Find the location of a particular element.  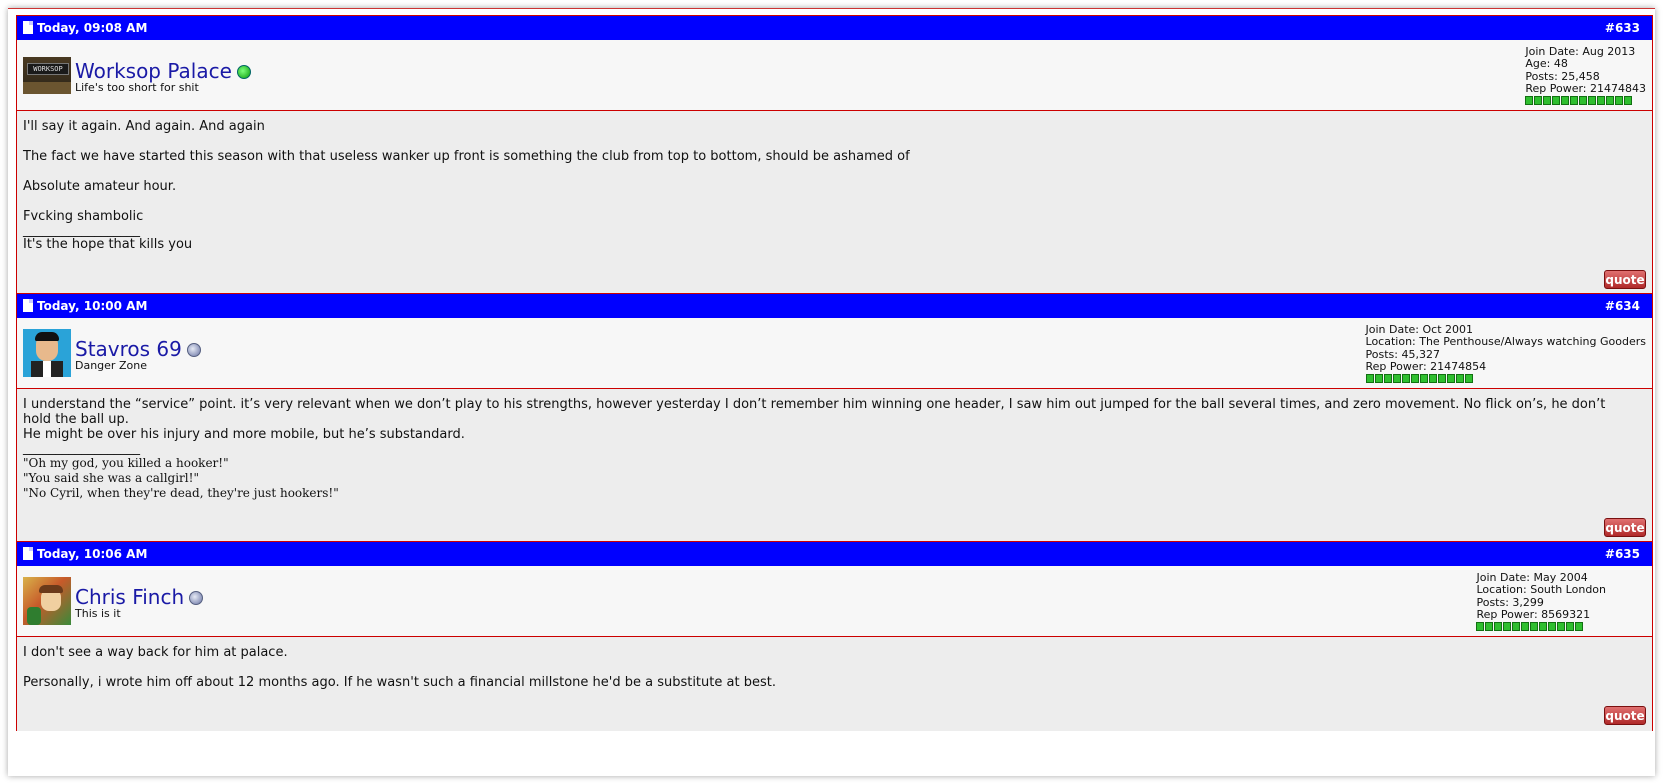

post-date: Today, 10:06 AM is located at coordinates (92, 554).